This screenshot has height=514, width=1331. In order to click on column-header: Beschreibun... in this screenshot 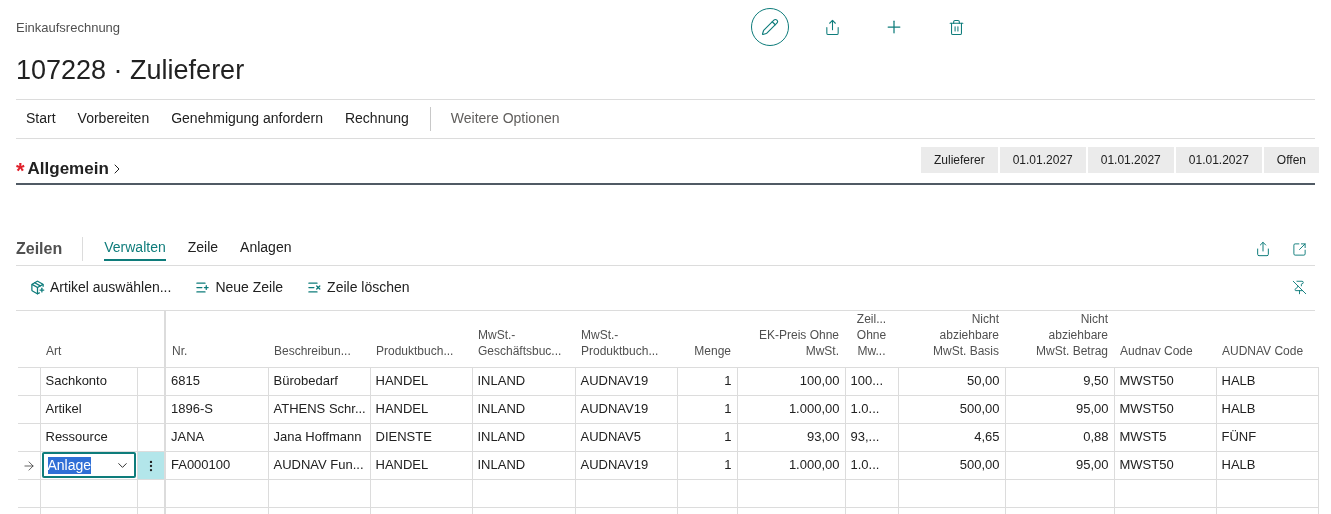, I will do `click(319, 338)`.